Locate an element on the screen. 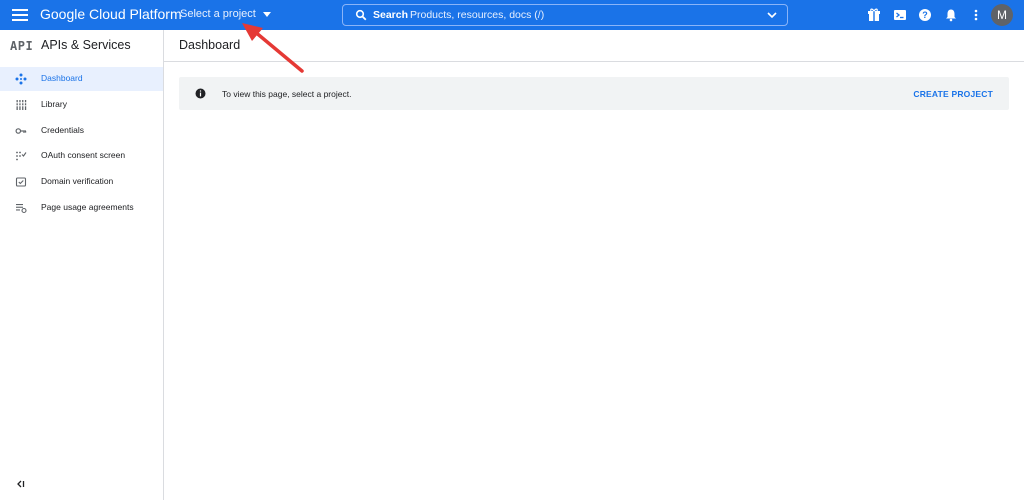 Image resolution: width=1024 pixels, height=500 pixels. menu-icon is located at coordinates (20, 15).